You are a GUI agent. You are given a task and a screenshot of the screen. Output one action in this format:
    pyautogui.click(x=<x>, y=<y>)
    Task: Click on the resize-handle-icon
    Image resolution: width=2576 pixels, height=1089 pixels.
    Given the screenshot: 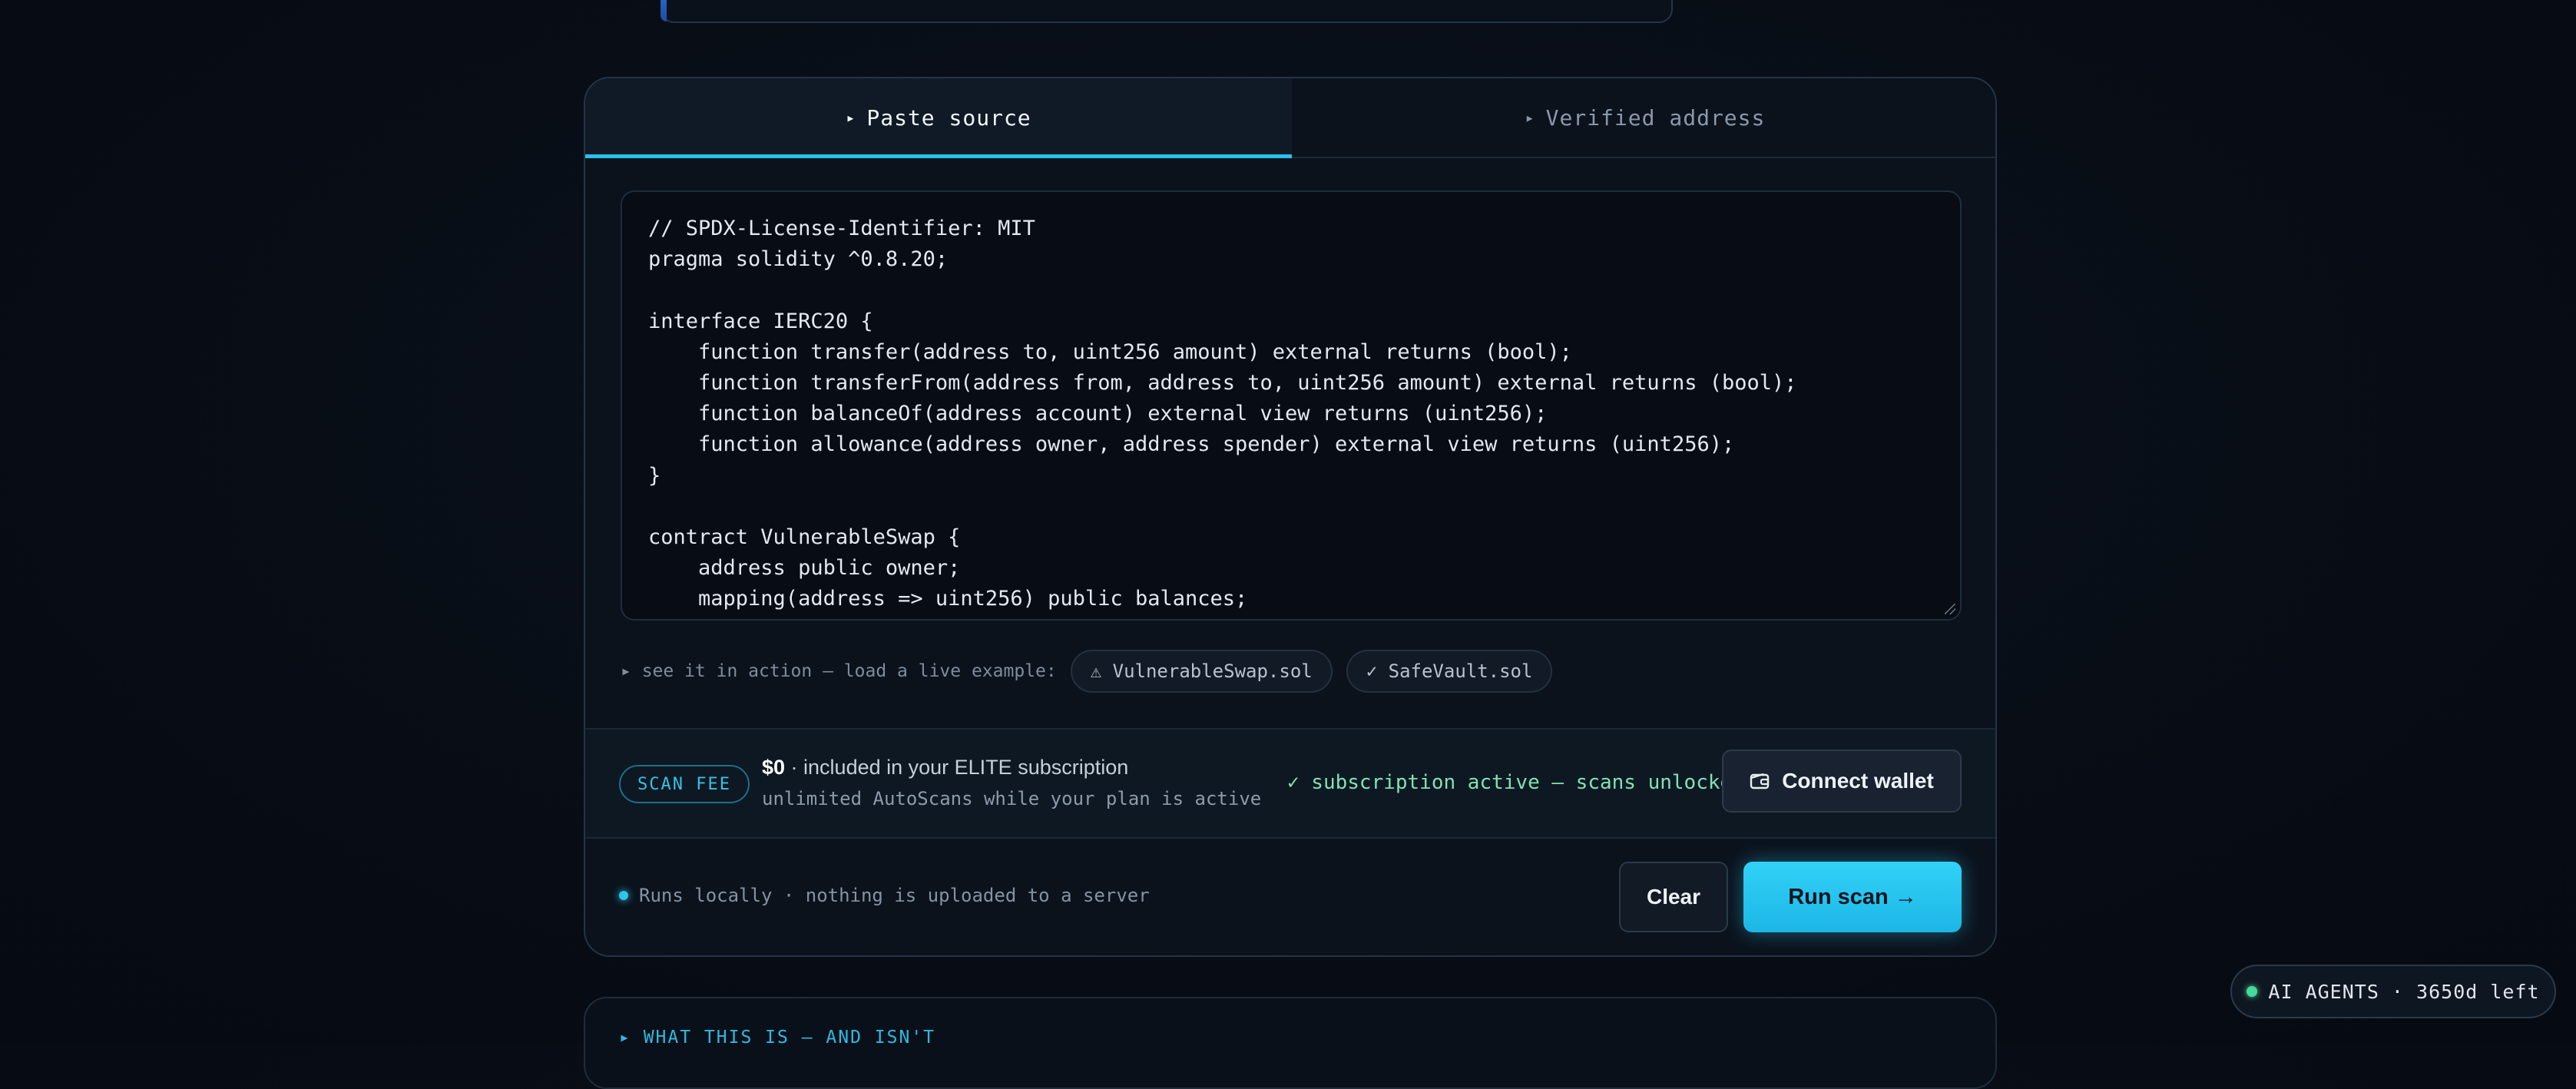 What is the action you would take?
    pyautogui.click(x=1950, y=609)
    